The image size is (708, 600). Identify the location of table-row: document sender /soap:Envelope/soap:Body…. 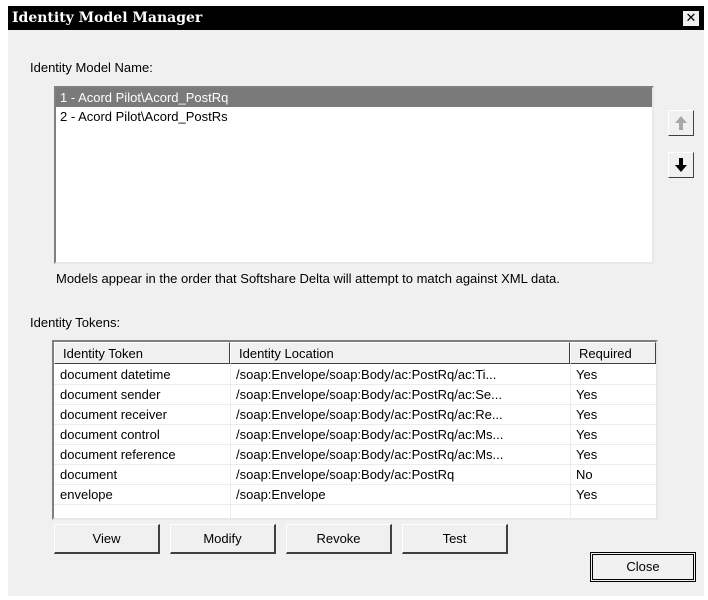
(355, 395).